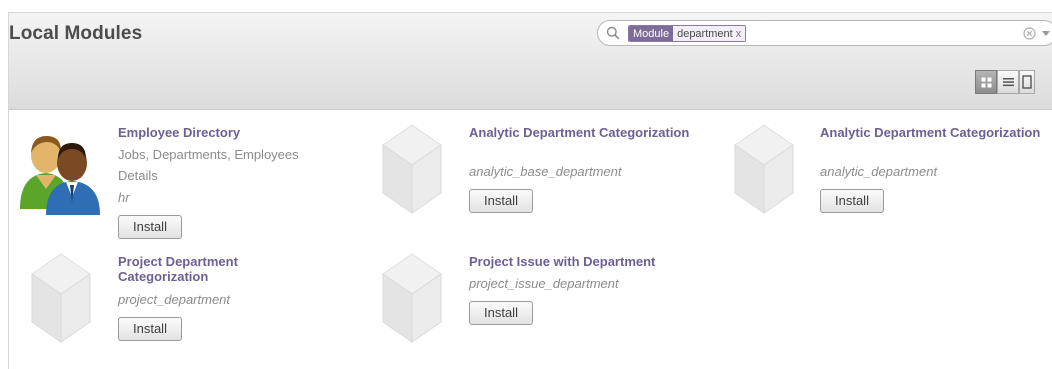 The width and height of the screenshot is (1052, 369). Describe the element at coordinates (613, 33) in the screenshot. I see `search-icon` at that location.